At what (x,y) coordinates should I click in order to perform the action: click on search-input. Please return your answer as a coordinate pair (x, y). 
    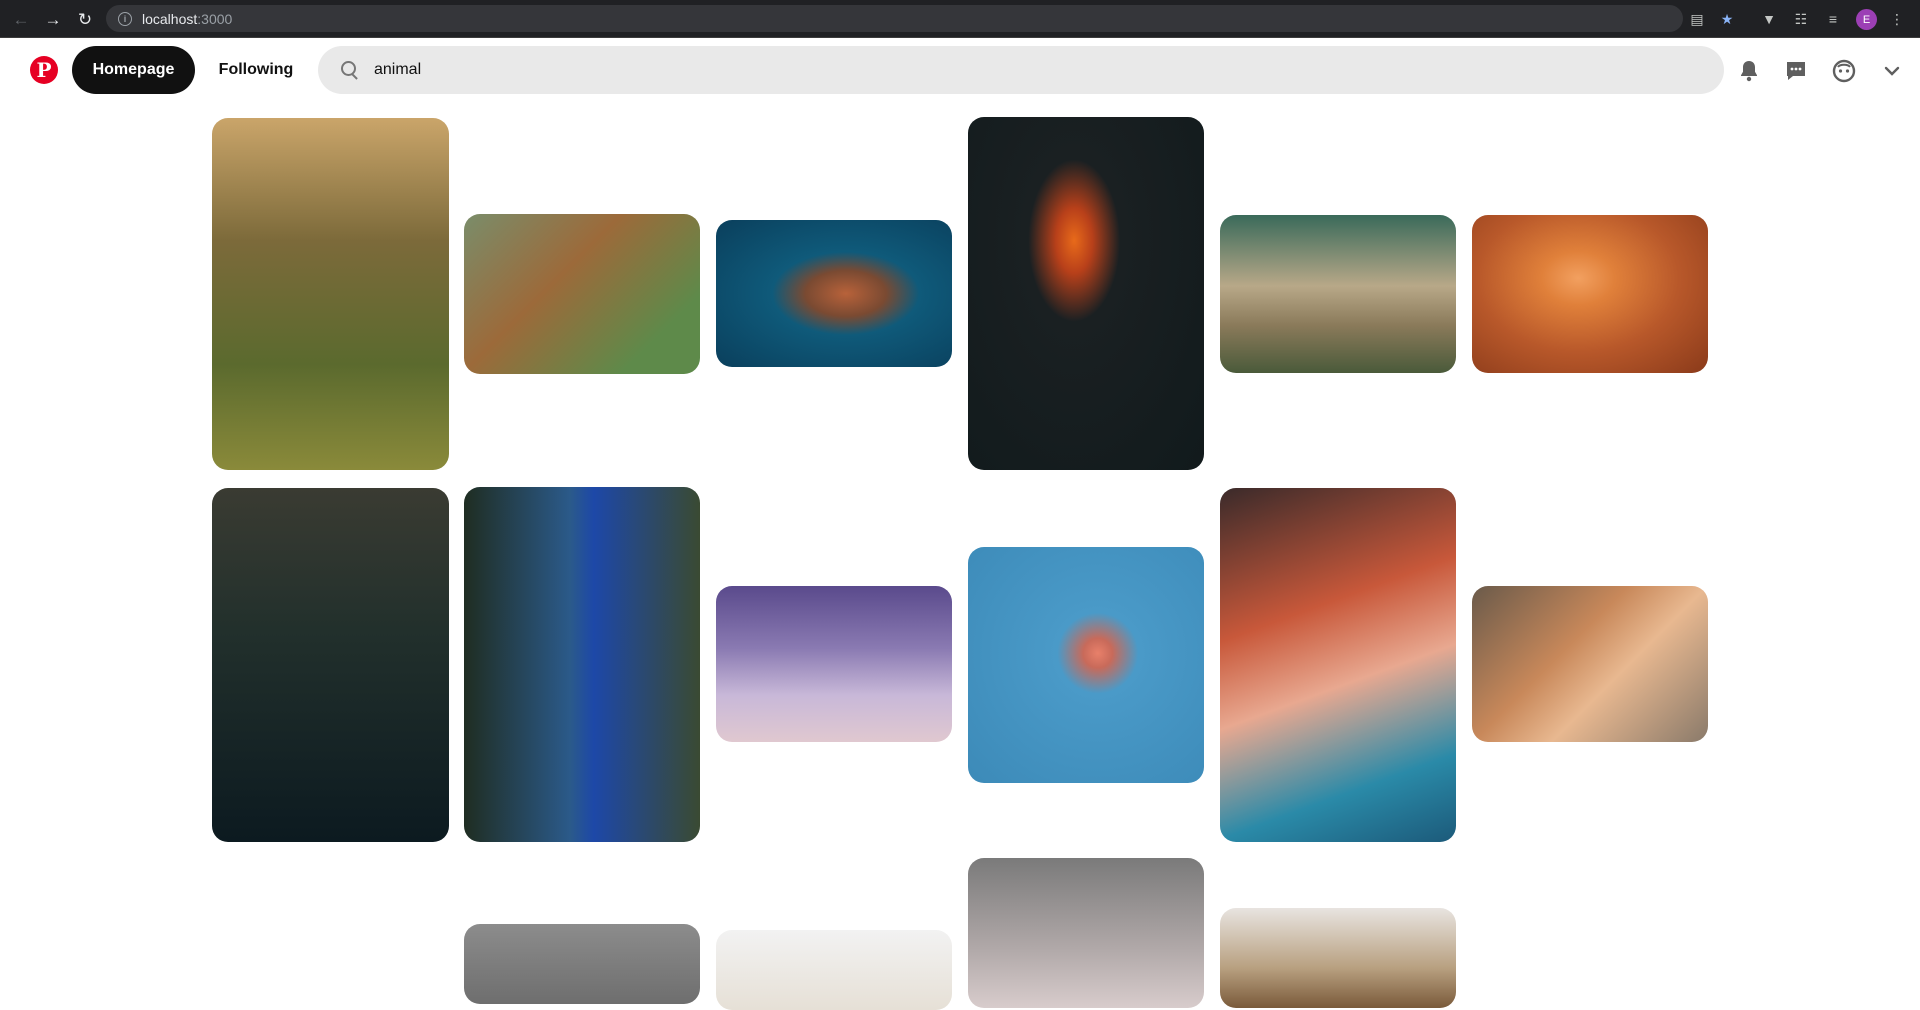
    Looking at the image, I should click on (1024, 70).